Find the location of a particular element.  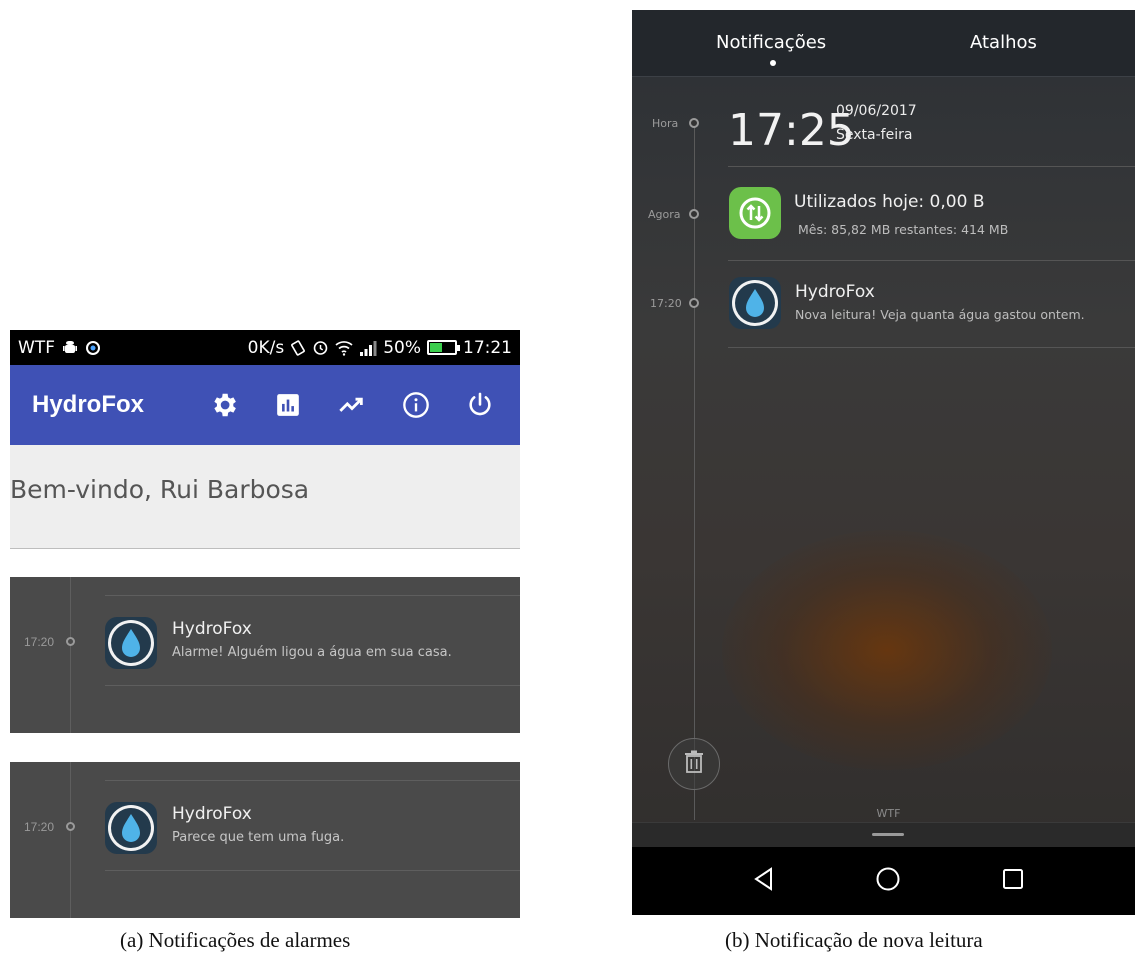

info-icon is located at coordinates (416, 405).